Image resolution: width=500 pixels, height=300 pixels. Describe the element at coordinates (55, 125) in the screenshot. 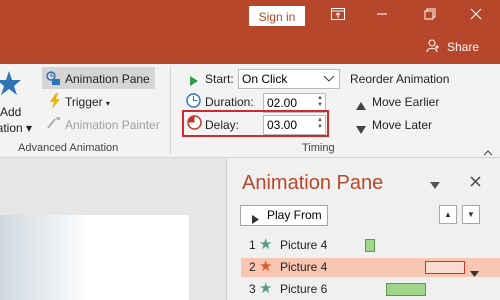

I see `animation-painter-icon` at that location.